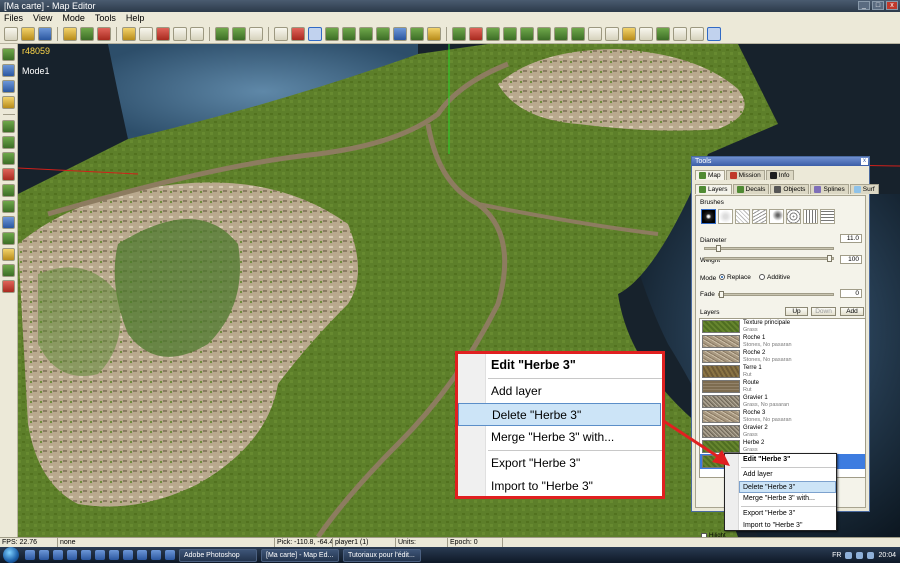 The width and height of the screenshot is (900, 563). Describe the element at coordinates (575, 463) in the screenshot. I see `zoom-menu-export-layer: Export "Herbe 3"` at that location.